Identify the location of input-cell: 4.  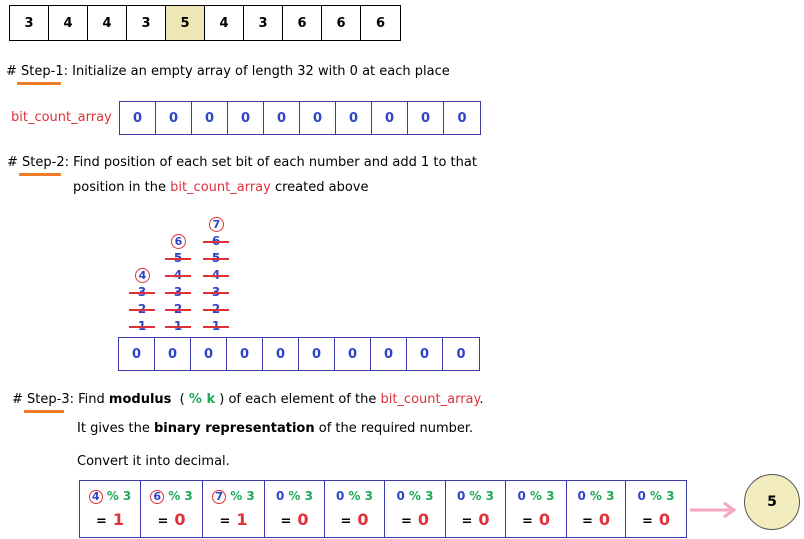
(224, 23).